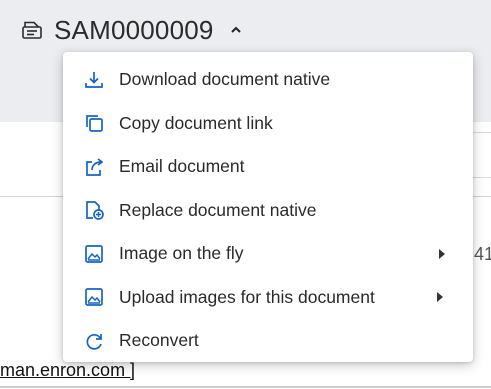 This screenshot has width=491, height=389. I want to click on replace-document-icon, so click(94, 210).